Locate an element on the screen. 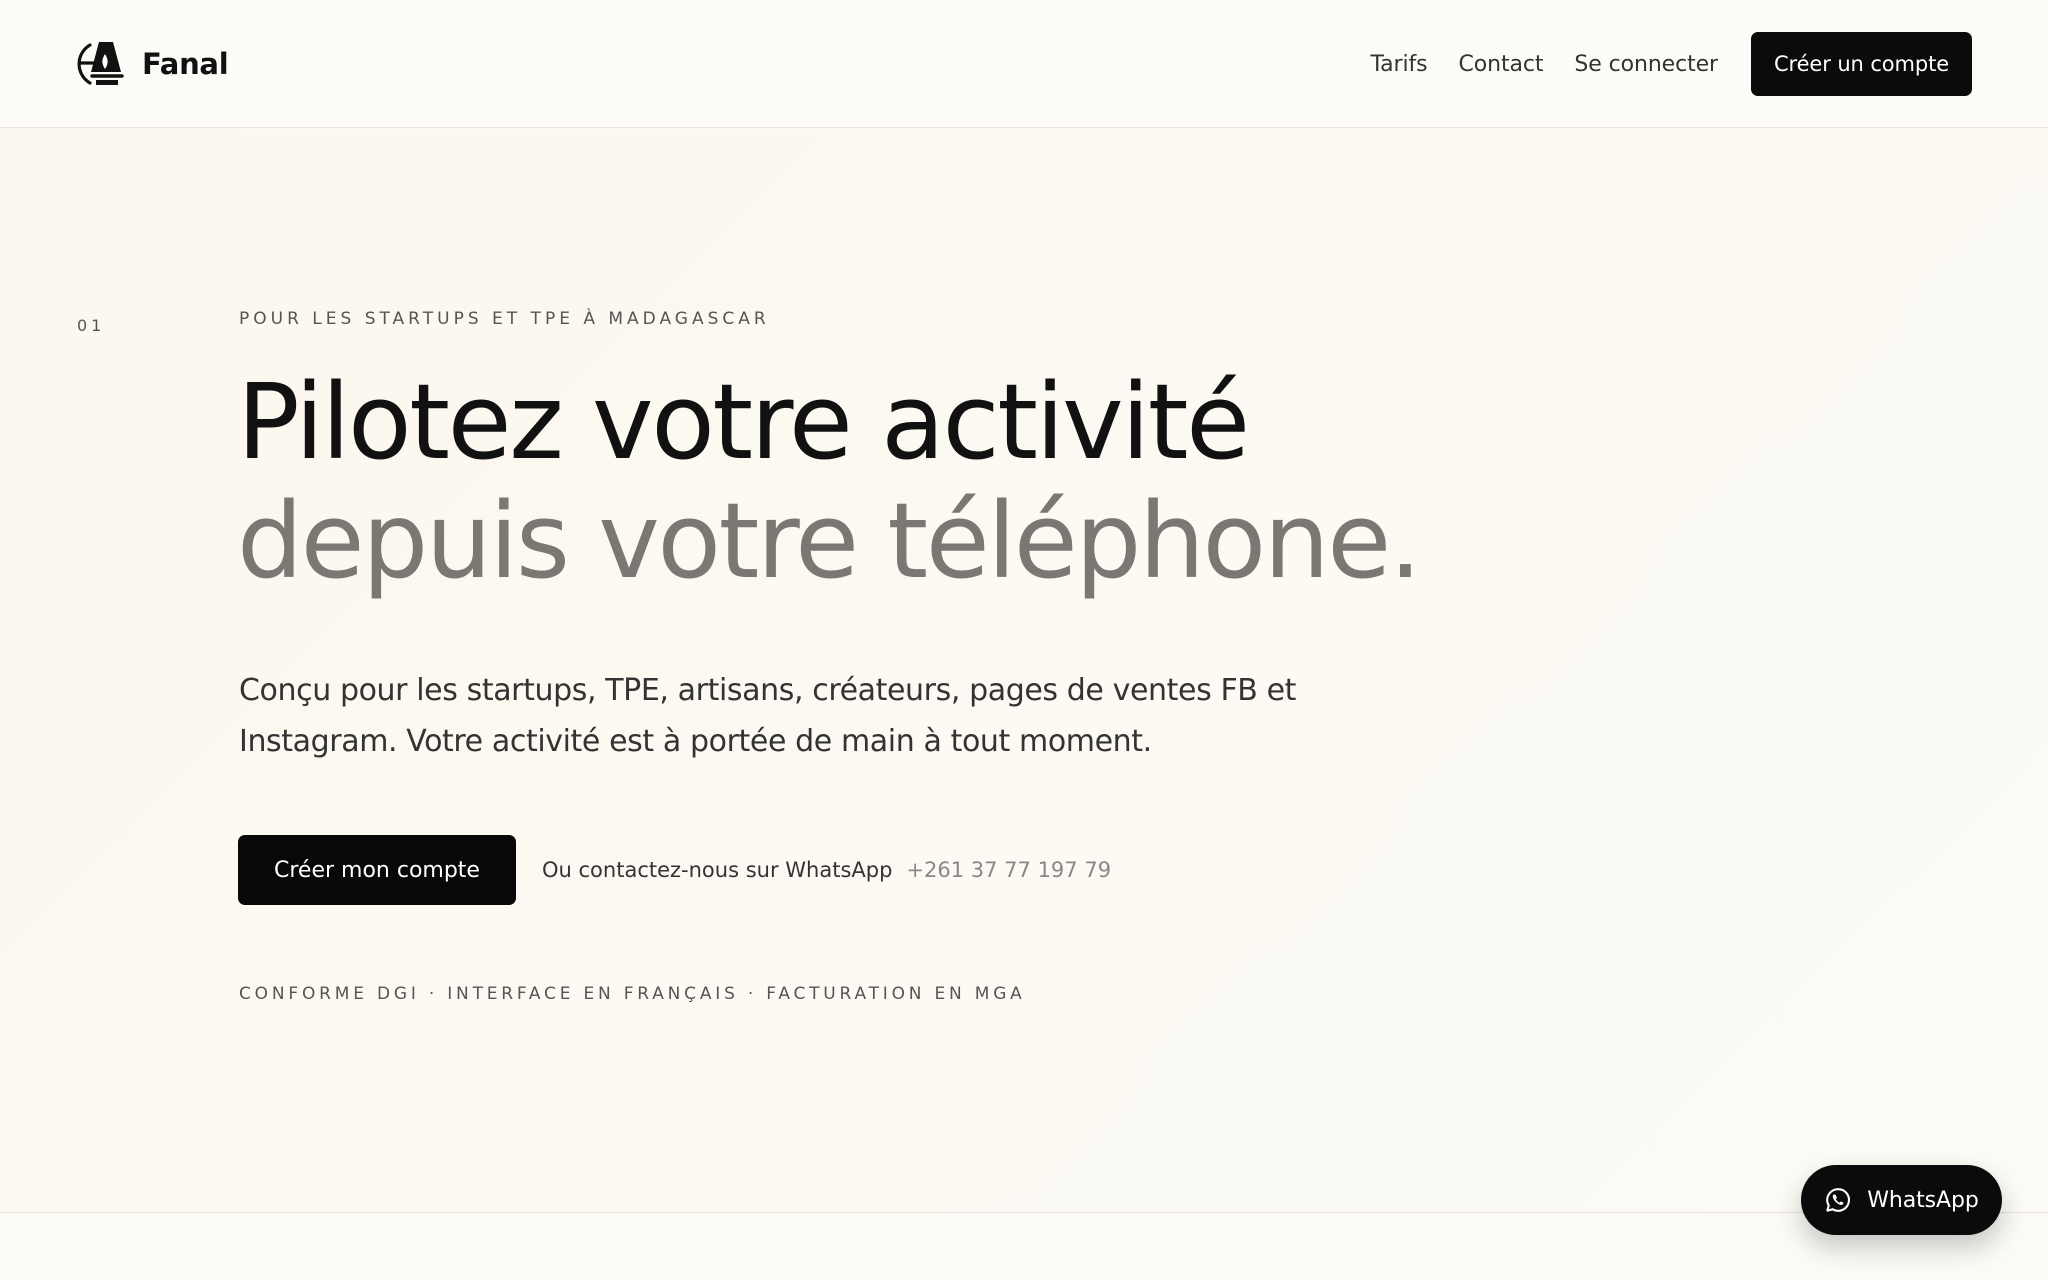 The width and height of the screenshot is (2048, 1280). brand-logo-link: Fanal is located at coordinates (152, 64).